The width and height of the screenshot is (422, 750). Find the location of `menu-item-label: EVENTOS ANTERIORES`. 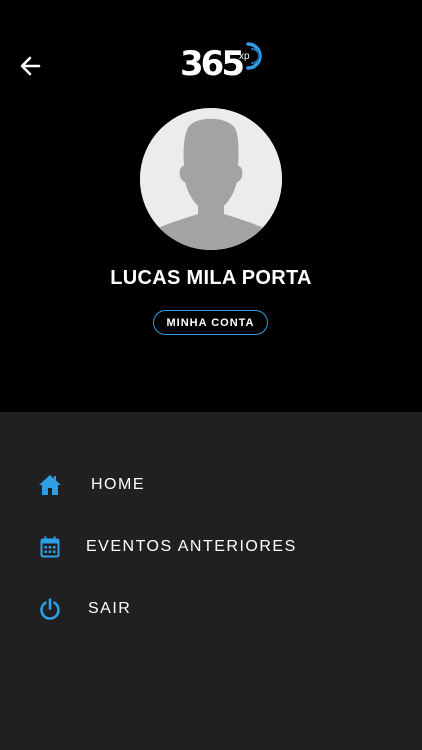

menu-item-label: EVENTOS ANTERIORES is located at coordinates (191, 546).